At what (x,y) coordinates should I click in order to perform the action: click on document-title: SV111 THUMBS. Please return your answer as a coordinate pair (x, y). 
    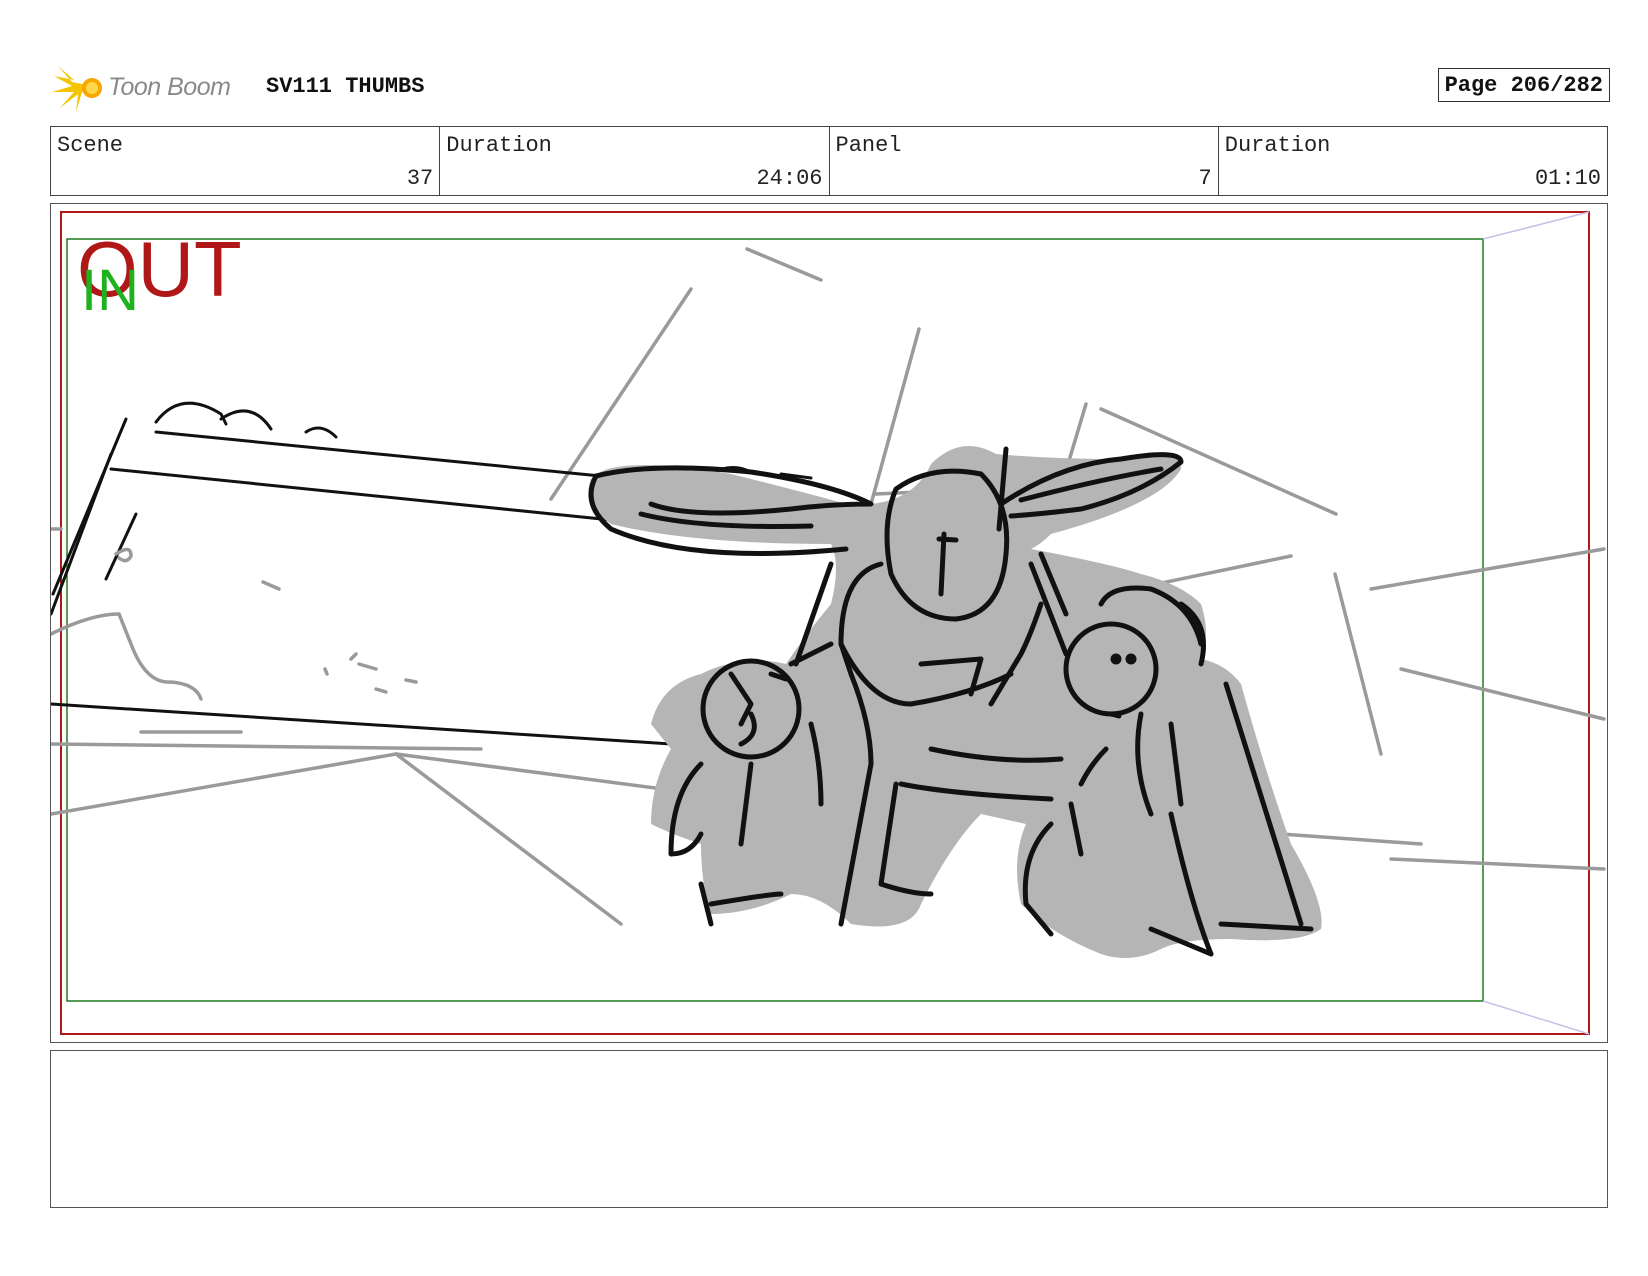
    Looking at the image, I should click on (345, 86).